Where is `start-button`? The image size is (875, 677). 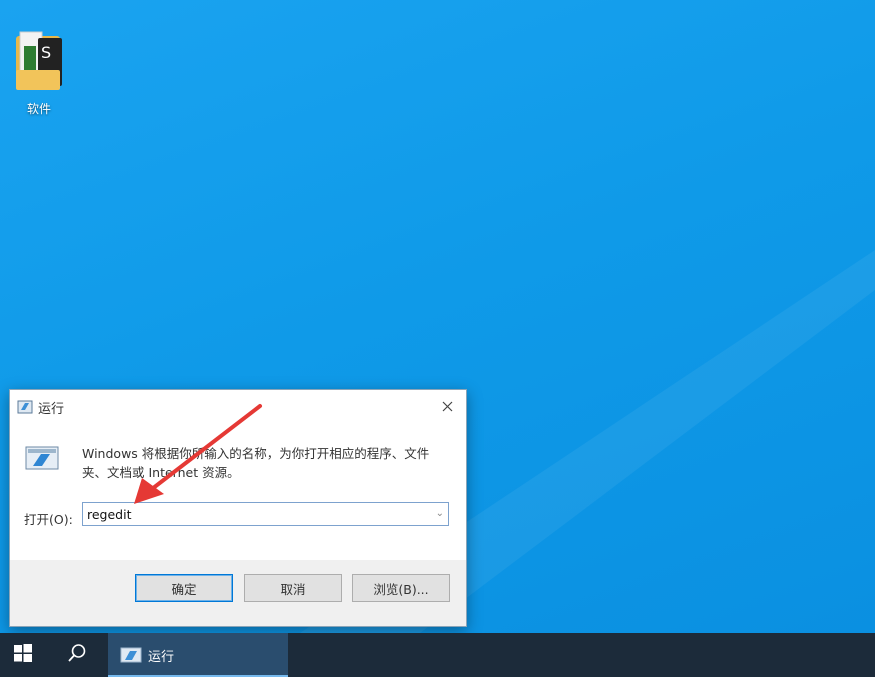 start-button is located at coordinates (23, 655).